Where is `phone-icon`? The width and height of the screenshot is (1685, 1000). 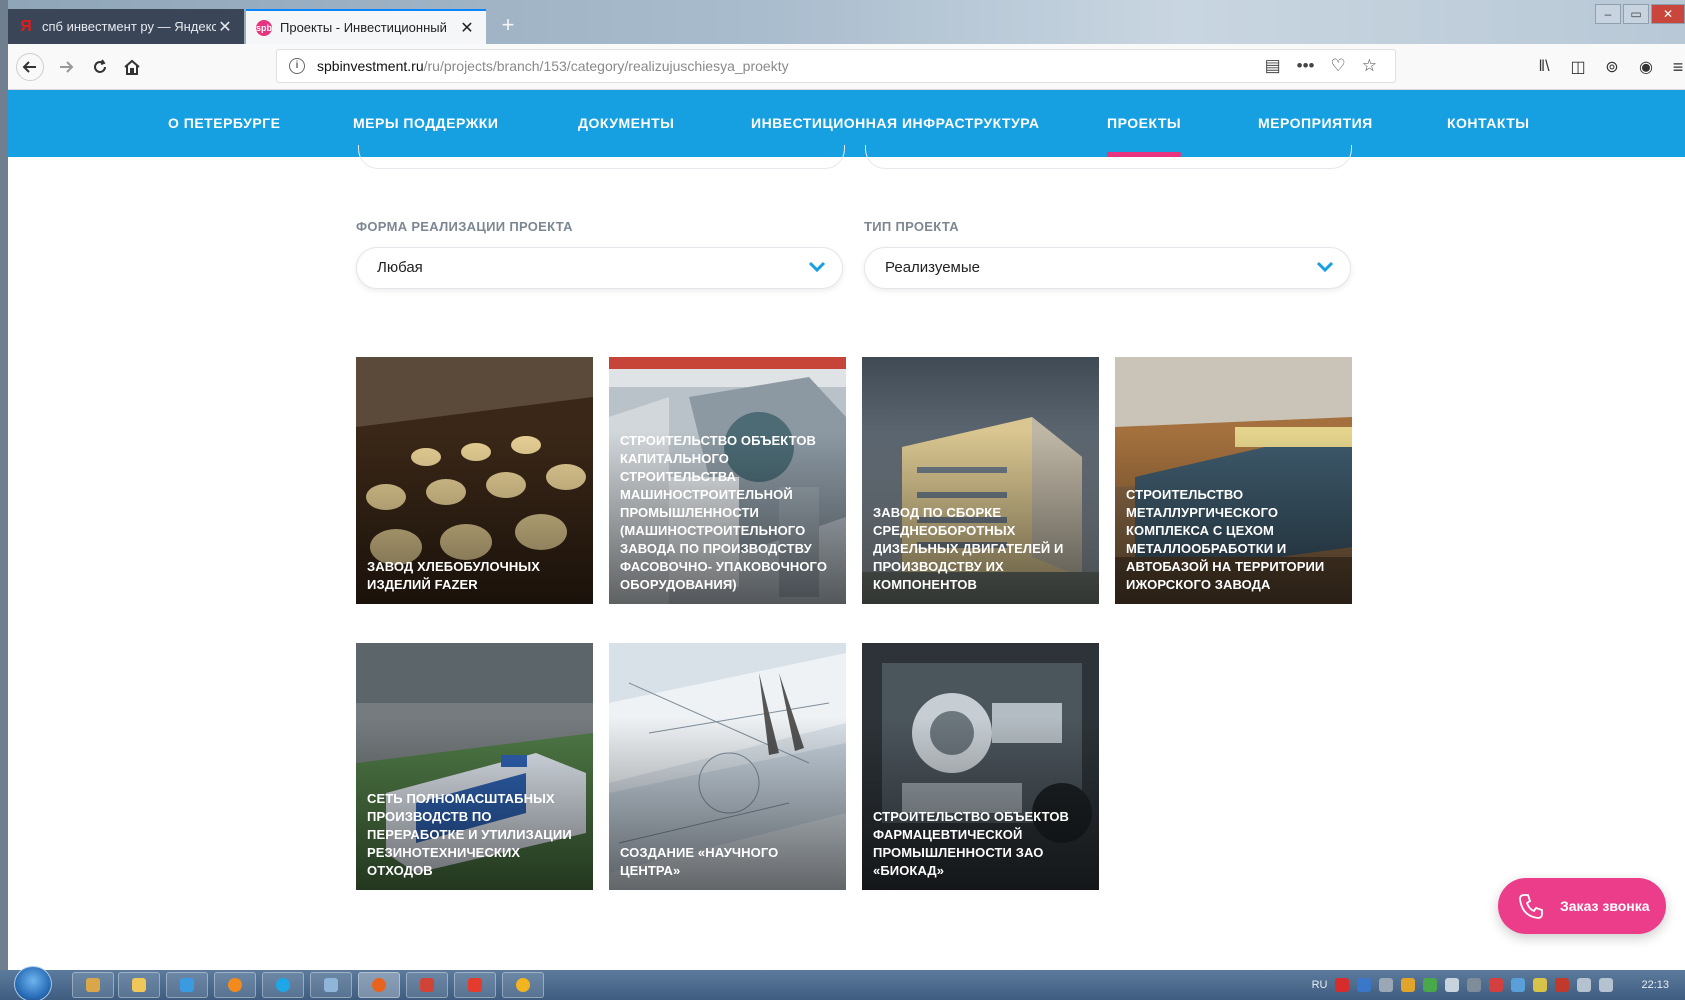
phone-icon is located at coordinates (1531, 906).